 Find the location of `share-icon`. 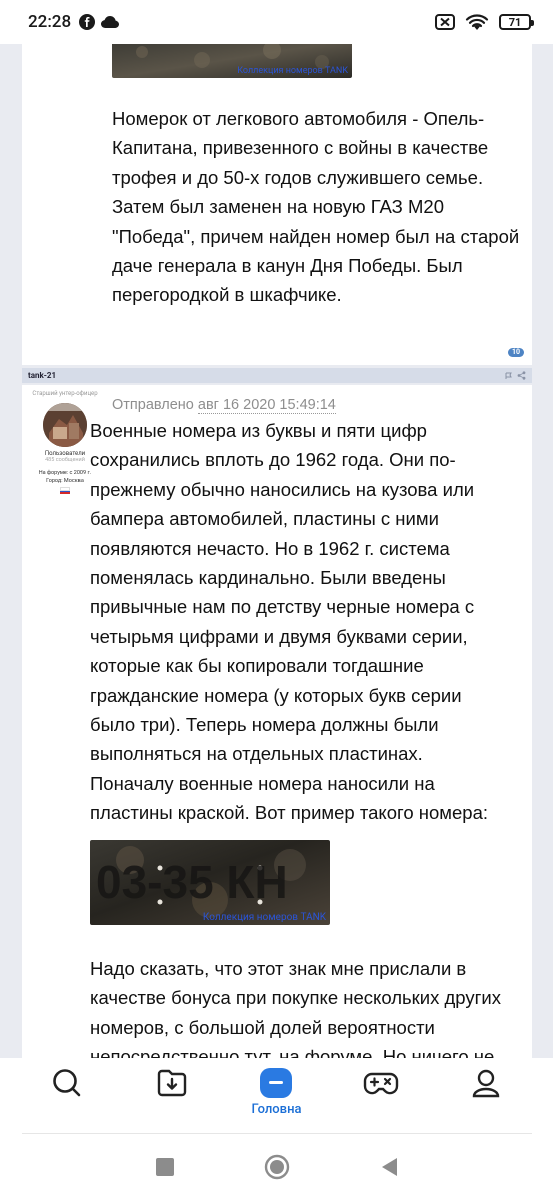

share-icon is located at coordinates (521, 375).